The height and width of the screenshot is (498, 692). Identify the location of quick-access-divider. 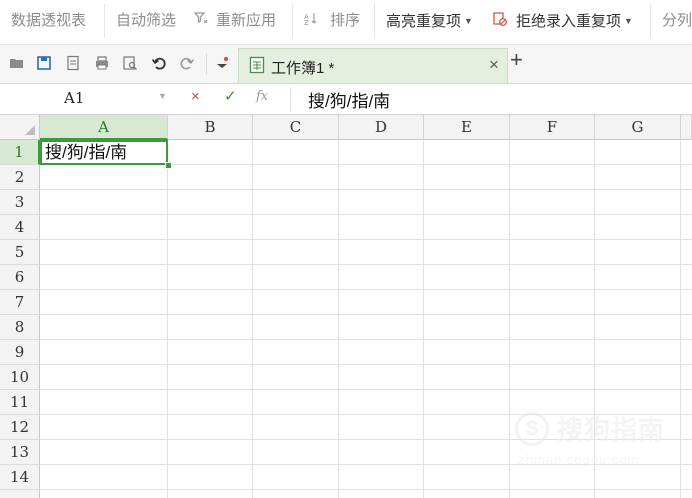
(206, 64).